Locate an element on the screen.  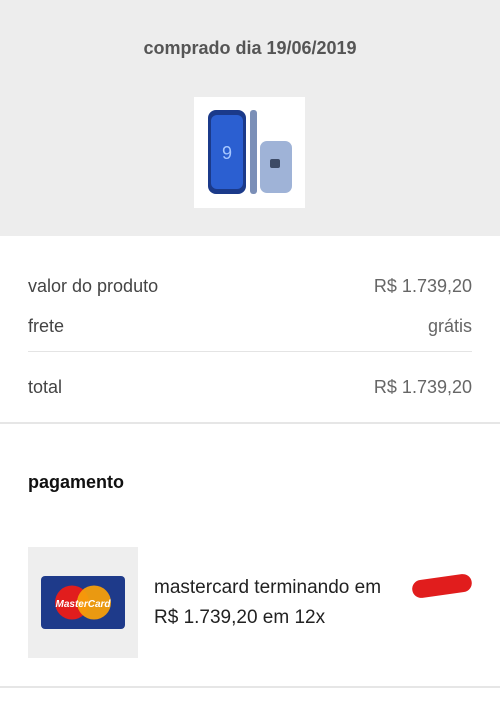
total-row: total R$ 1.739,20 is located at coordinates (250, 387).